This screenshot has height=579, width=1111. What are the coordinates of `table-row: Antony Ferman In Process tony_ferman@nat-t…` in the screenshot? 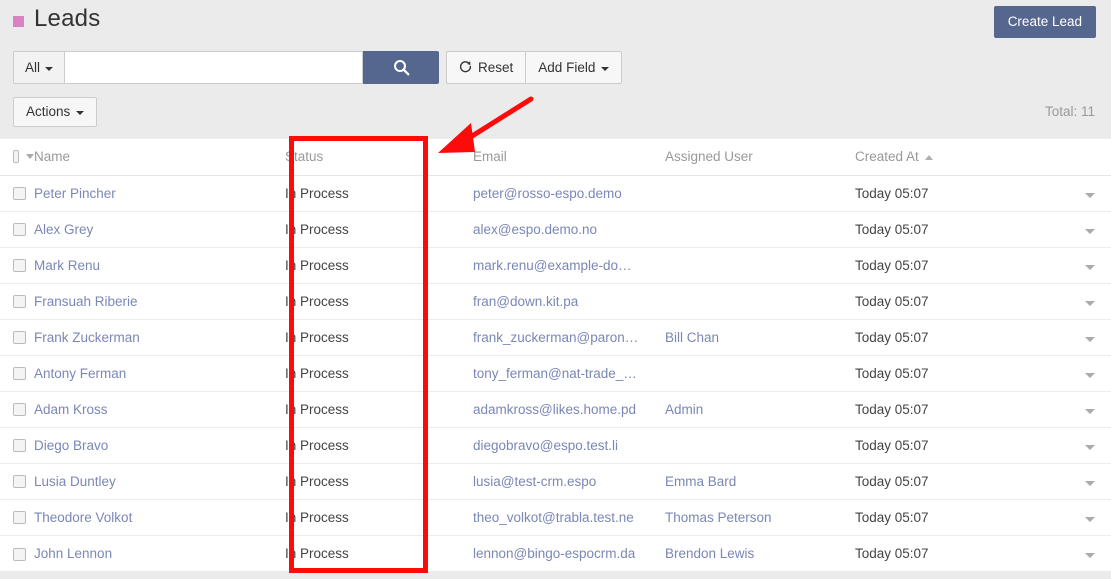 It's located at (555, 373).